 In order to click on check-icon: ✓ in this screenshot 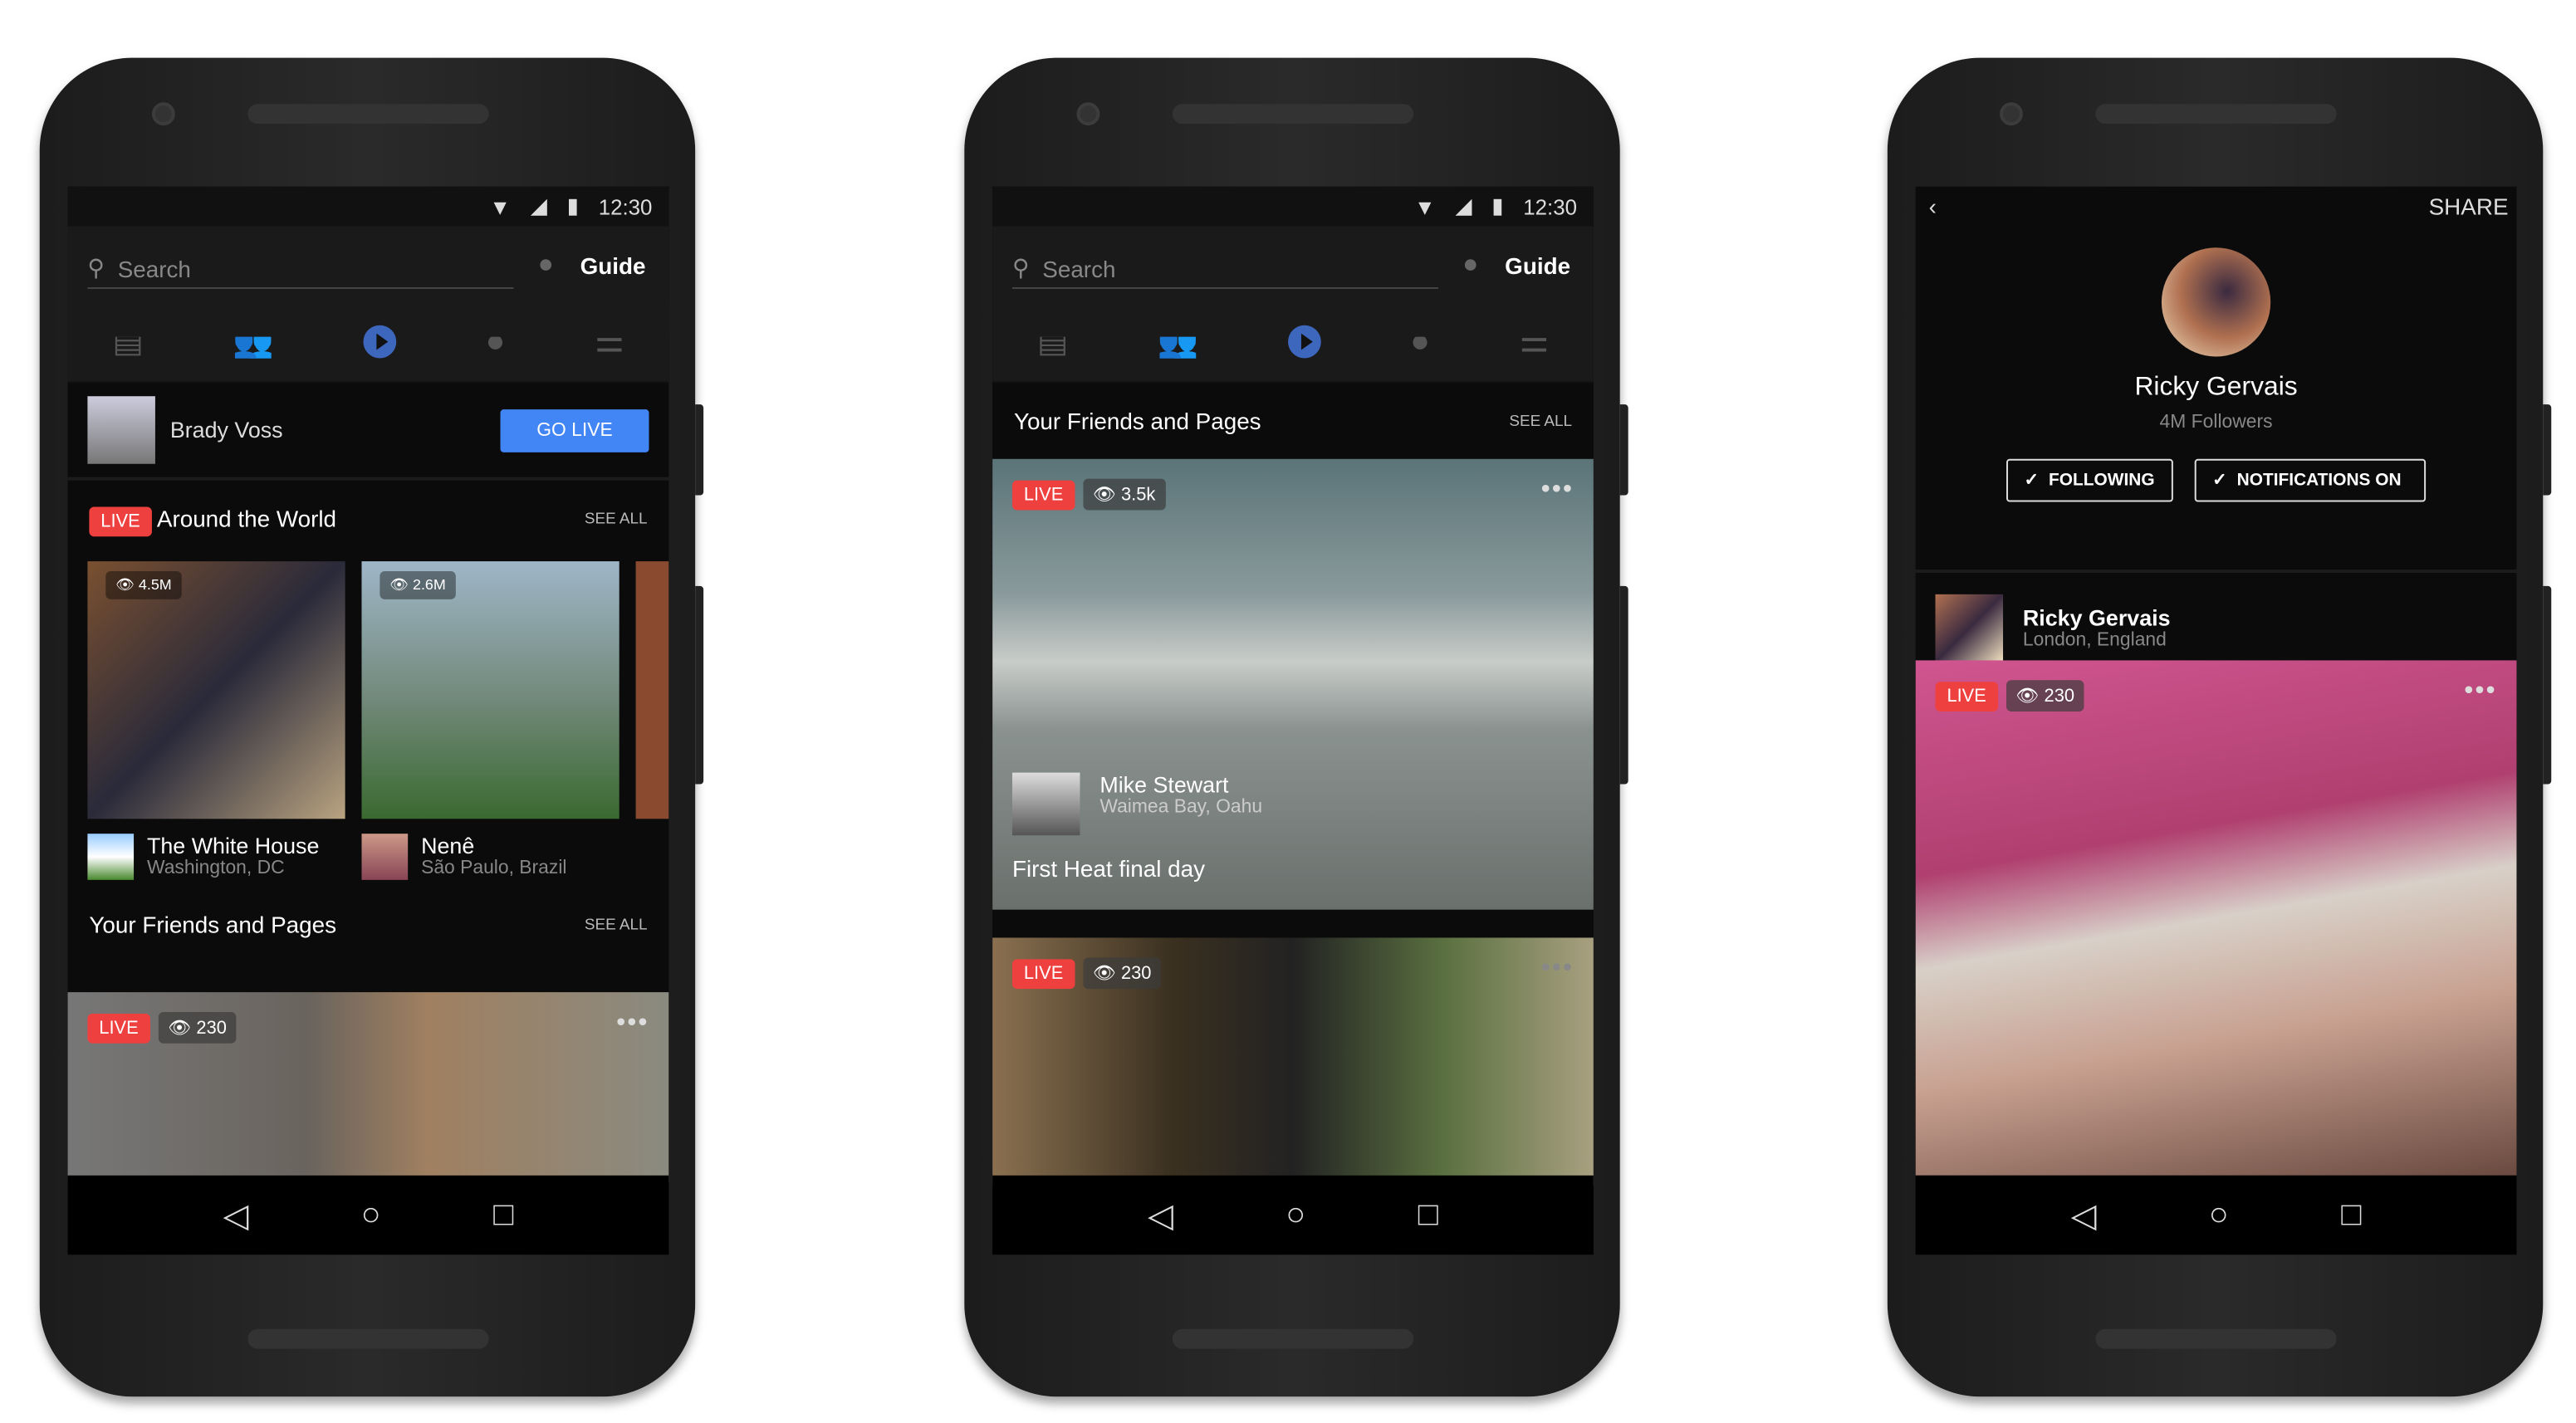, I will do `click(2220, 480)`.